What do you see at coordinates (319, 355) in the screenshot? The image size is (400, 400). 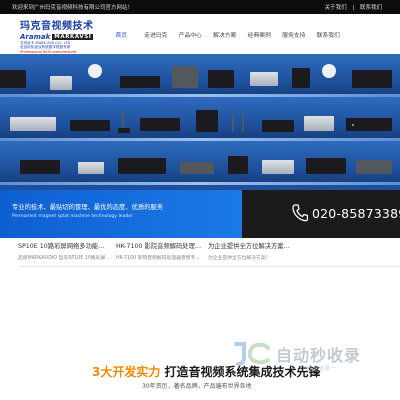 I see `watermark-text: 自动秒收录` at bounding box center [319, 355].